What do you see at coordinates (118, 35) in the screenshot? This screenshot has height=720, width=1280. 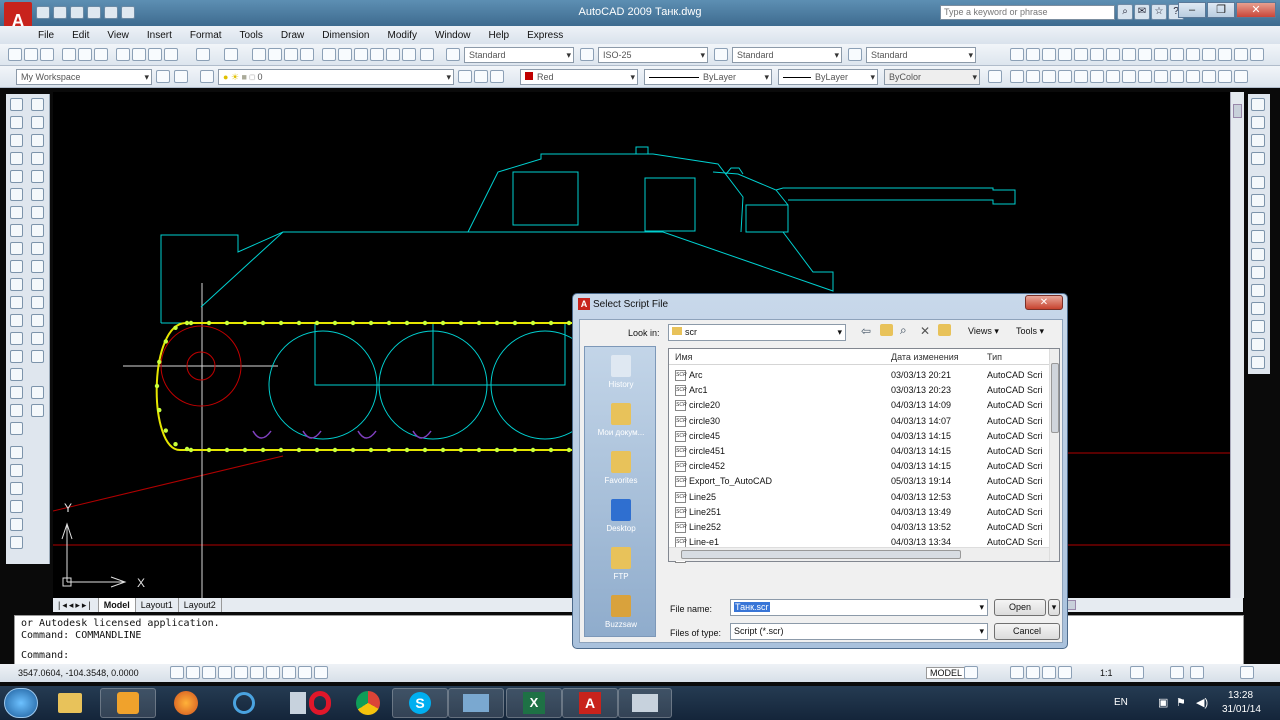 I see `menu-view: View` at bounding box center [118, 35].